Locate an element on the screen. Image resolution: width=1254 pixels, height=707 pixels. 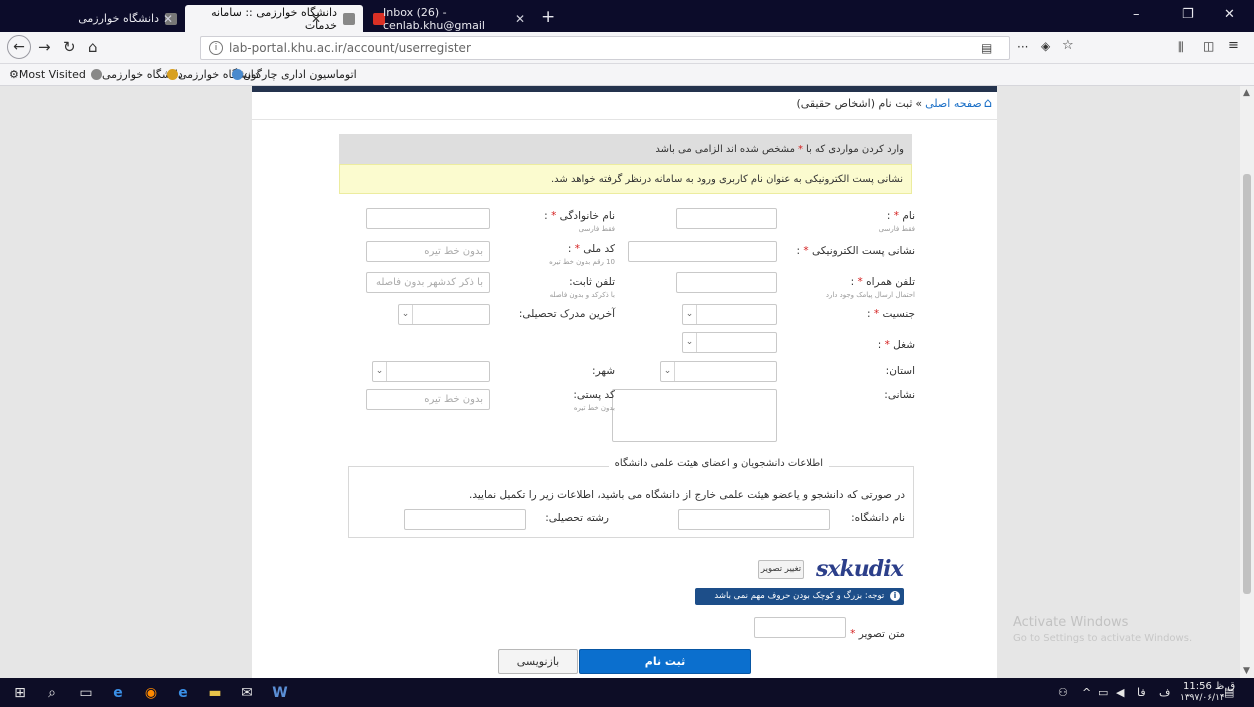
pocket-icon: ◈ is located at coordinates (1045, 46).